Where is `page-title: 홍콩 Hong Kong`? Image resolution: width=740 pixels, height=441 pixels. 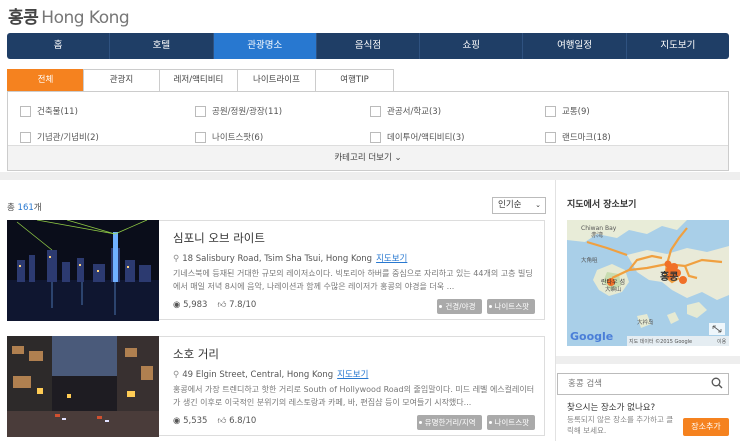
page-title: 홍콩 Hong Kong is located at coordinates (69, 15).